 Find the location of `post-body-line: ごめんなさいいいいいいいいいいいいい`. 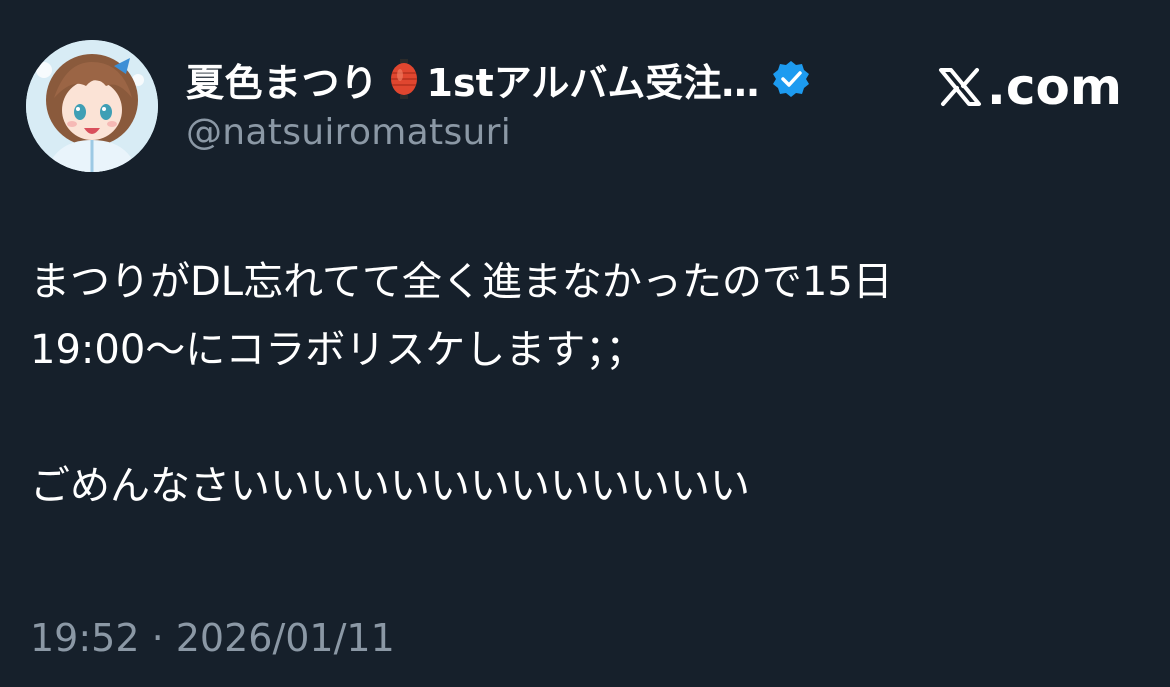

post-body-line: ごめんなさいいいいいいいいいいいいい is located at coordinates (390, 486).